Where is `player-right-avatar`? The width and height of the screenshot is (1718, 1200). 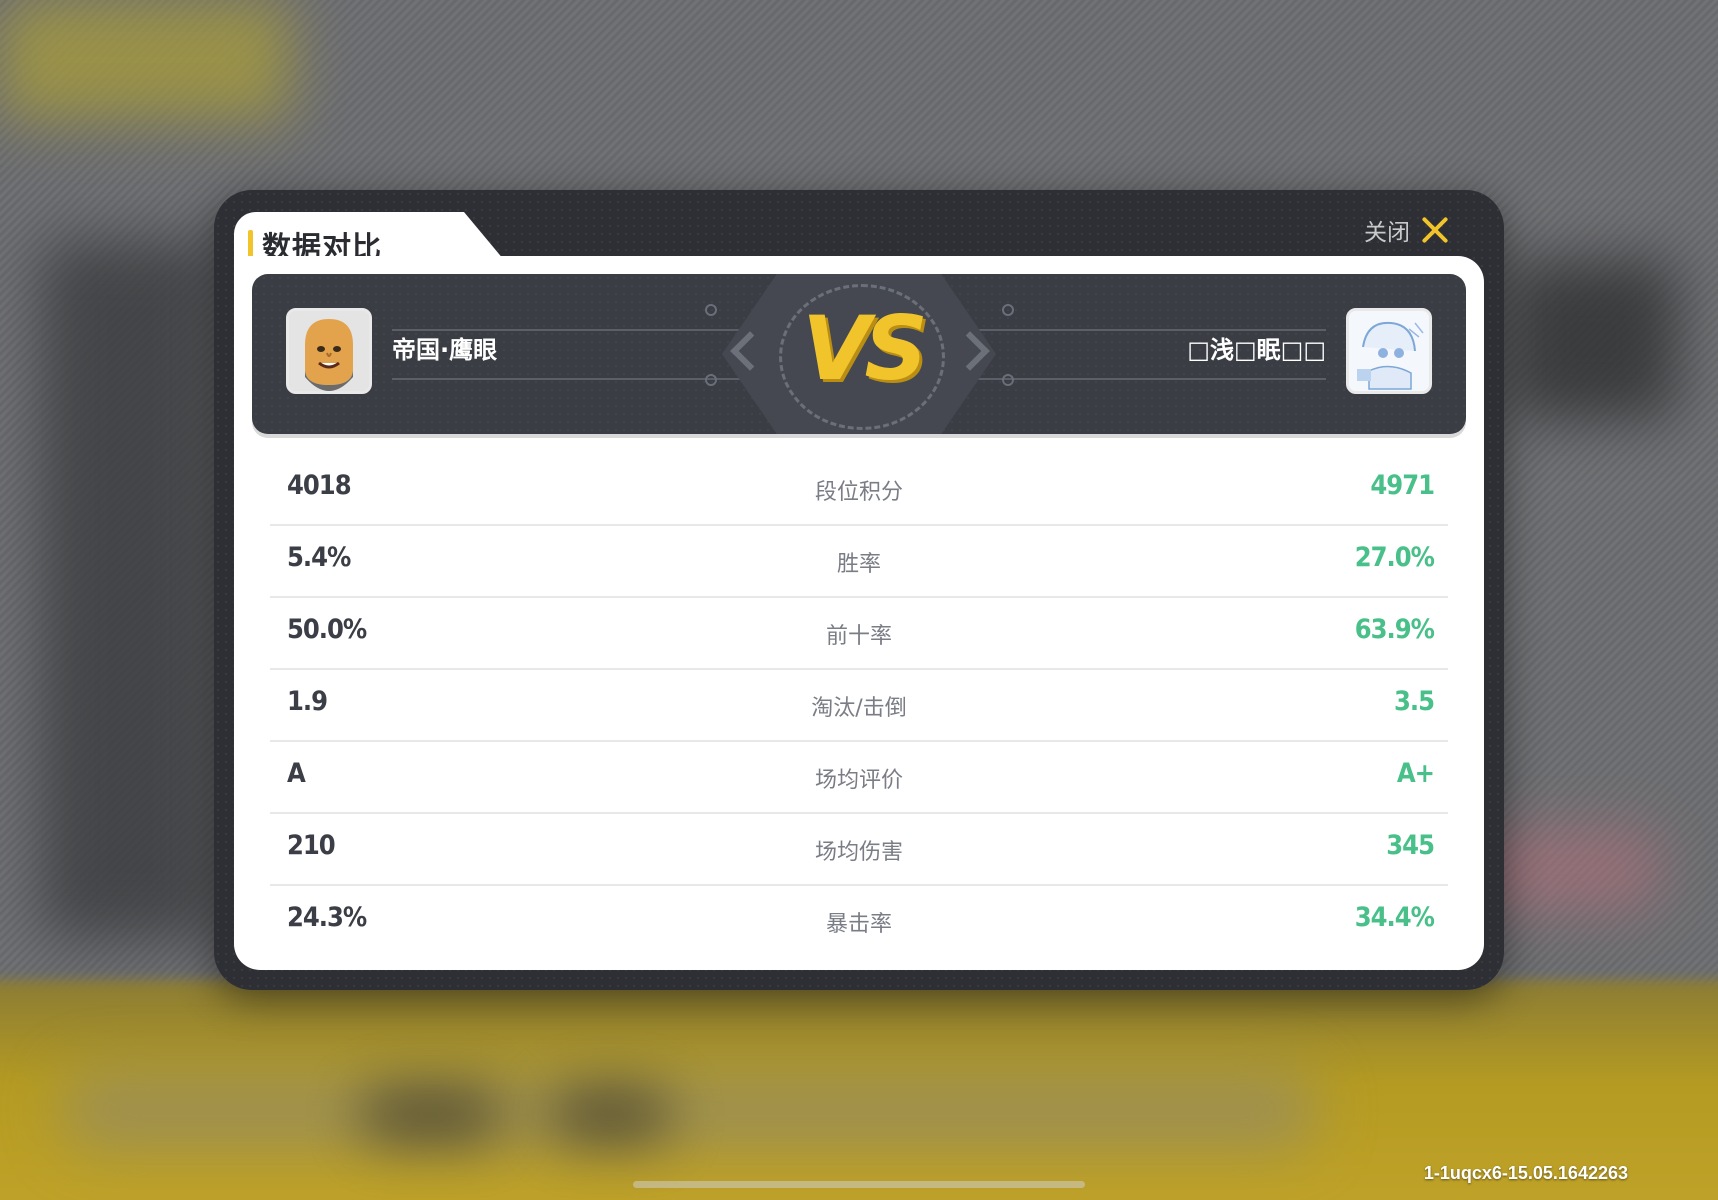 player-right-avatar is located at coordinates (1389, 351).